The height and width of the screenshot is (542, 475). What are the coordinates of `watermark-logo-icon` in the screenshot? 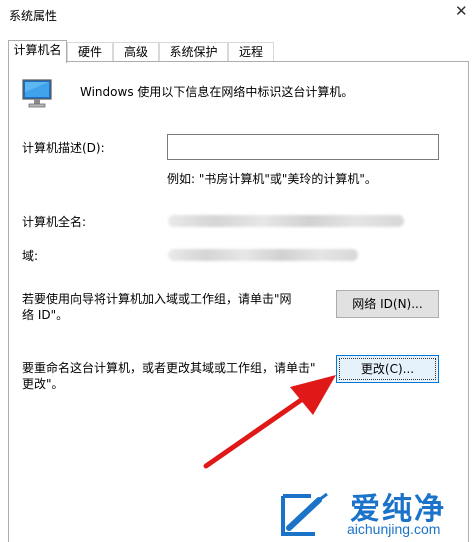 It's located at (304, 514).